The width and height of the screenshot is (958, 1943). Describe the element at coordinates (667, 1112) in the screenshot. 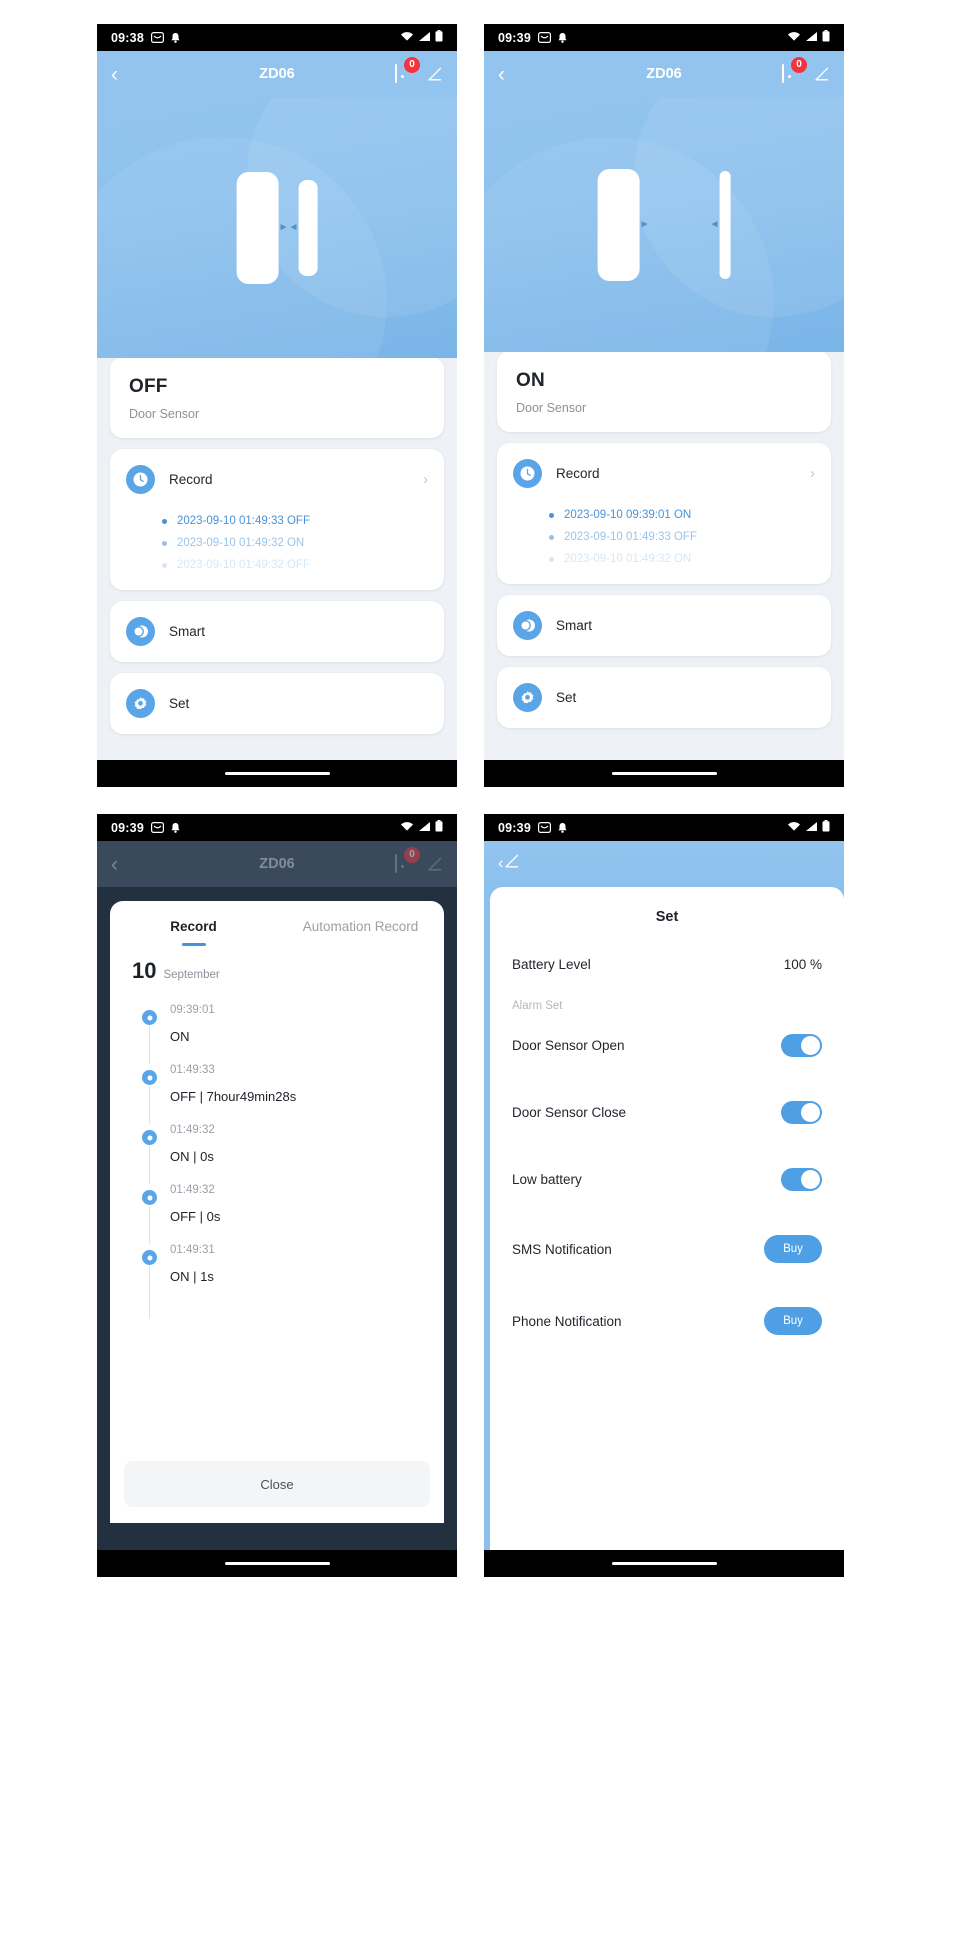

I see `door-sensor-close-row: Door Sensor Close` at that location.